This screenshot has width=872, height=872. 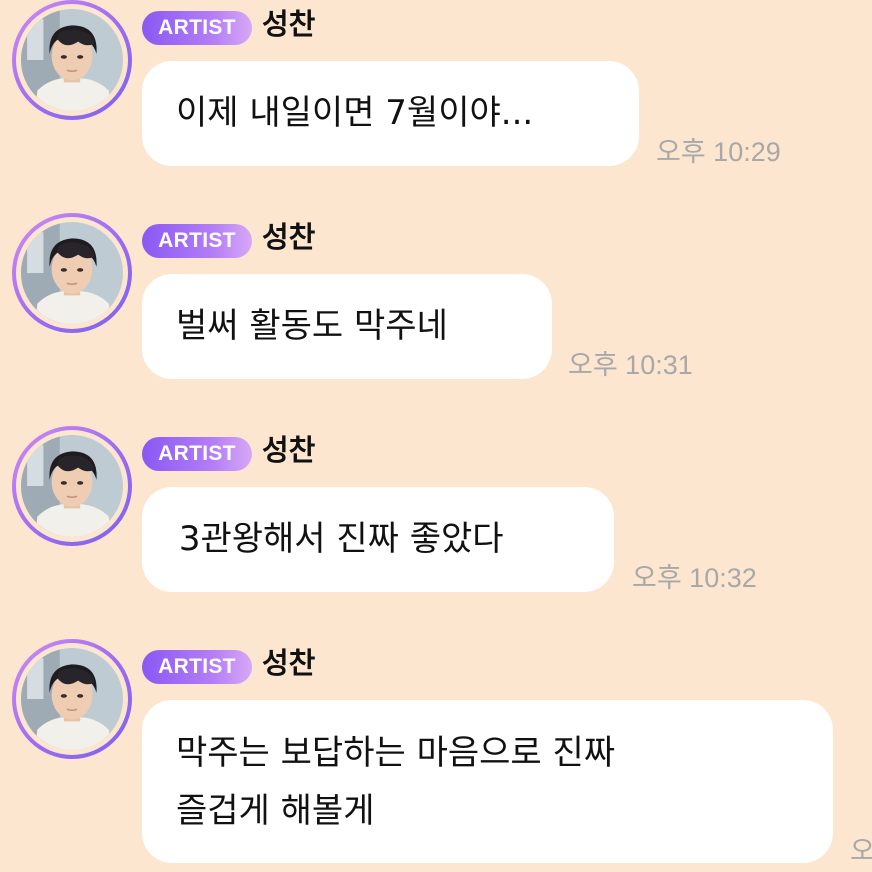 What do you see at coordinates (630, 365) in the screenshot?
I see `message-time: 오후 10:31` at bounding box center [630, 365].